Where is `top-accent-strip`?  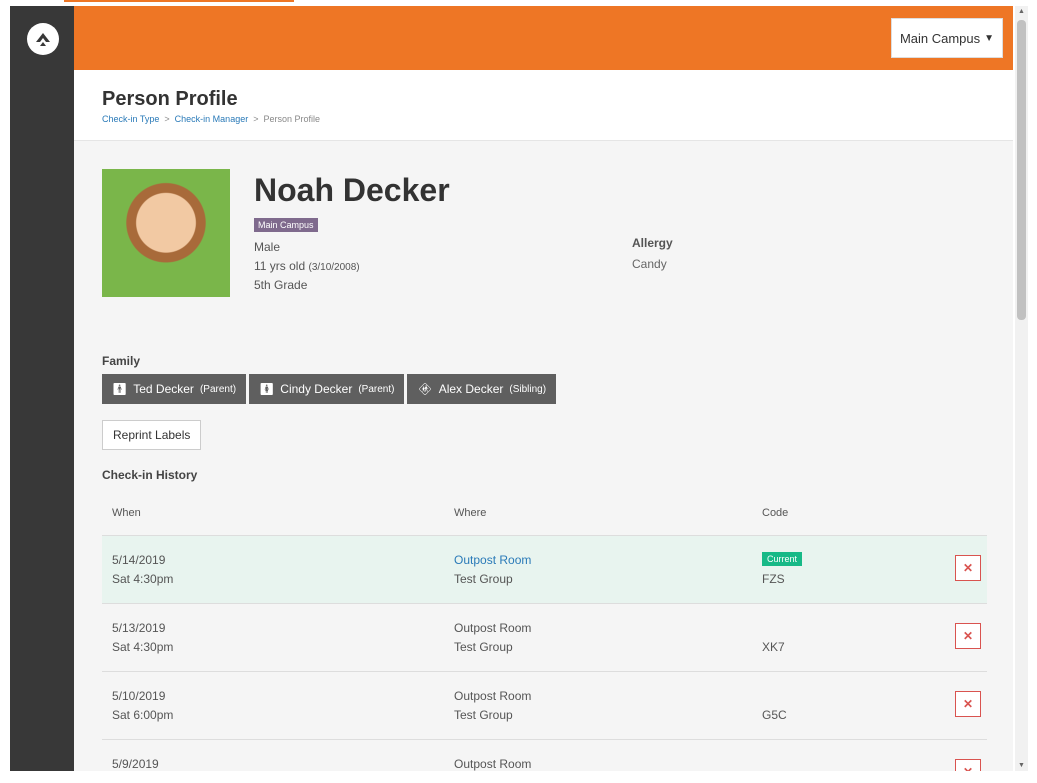
top-accent-strip is located at coordinates (179, 1).